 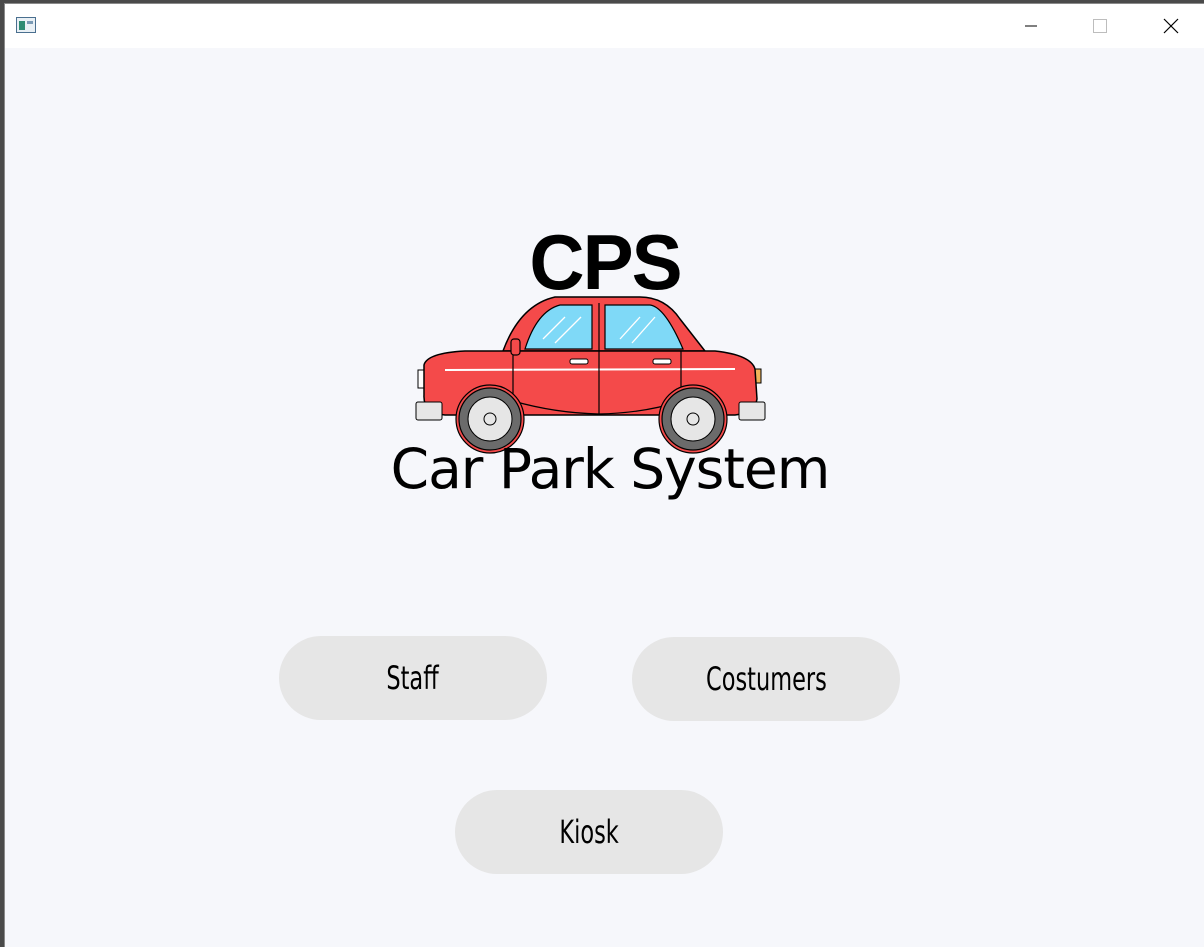 I want to click on minimize-icon, so click(x=1031, y=26).